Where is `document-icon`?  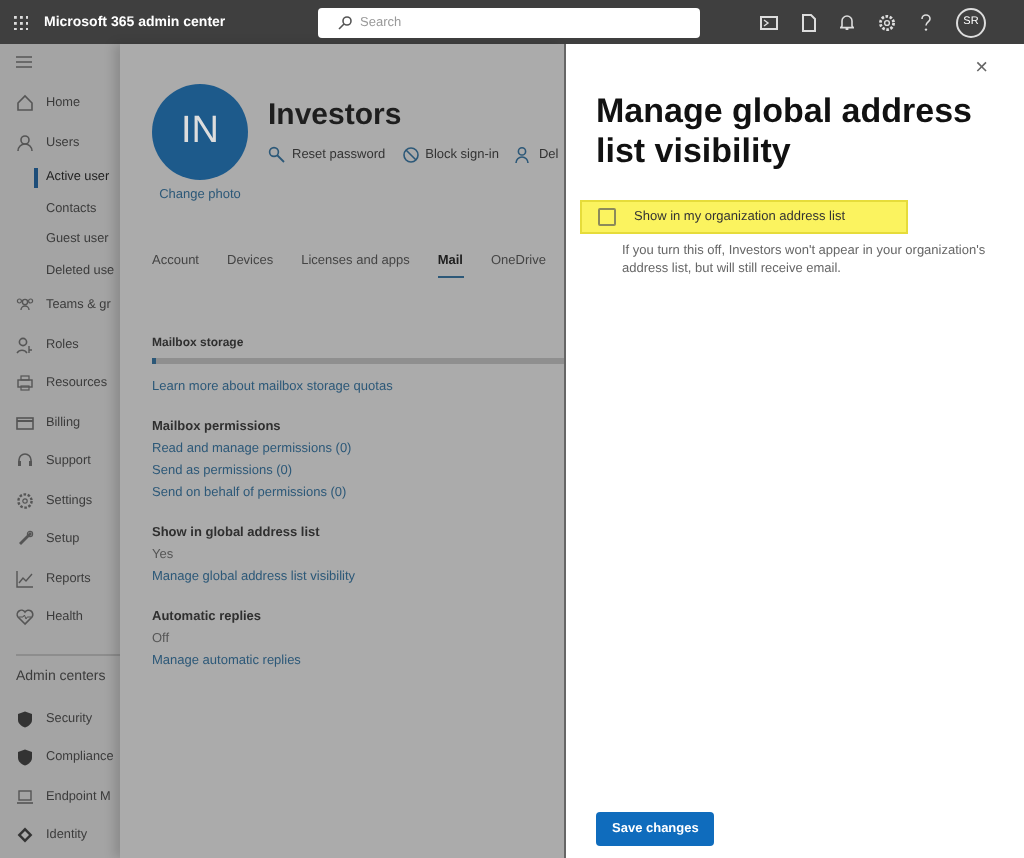
document-icon is located at coordinates (809, 22).